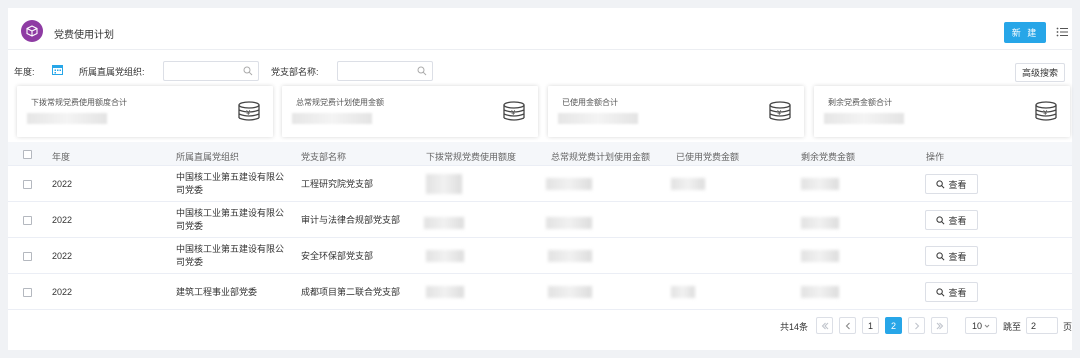  I want to click on first-page-button, so click(824, 325).